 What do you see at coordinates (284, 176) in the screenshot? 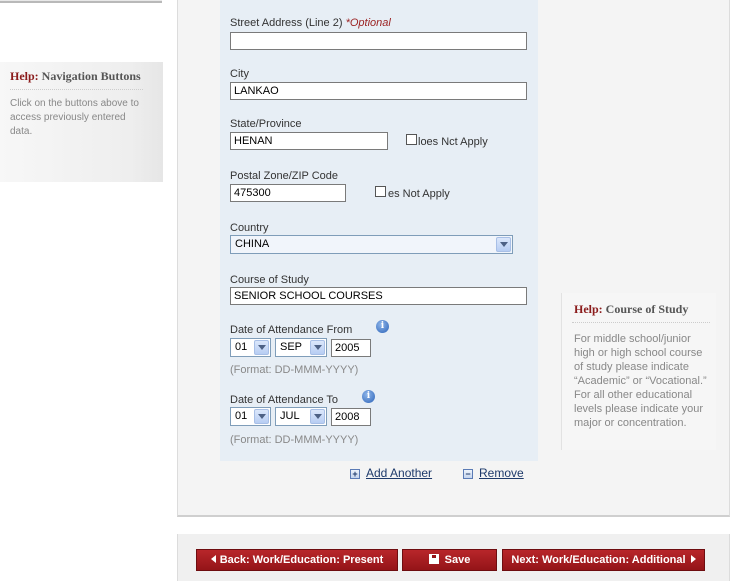
I see `postal-label: Postal Zone/ZIP Code` at bounding box center [284, 176].